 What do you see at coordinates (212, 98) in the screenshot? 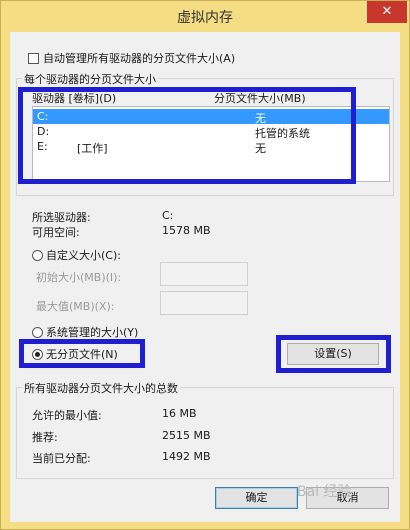
I see `drive-list-header: 驱动器 [卷标](D) 分页文件大小(MB)` at bounding box center [212, 98].